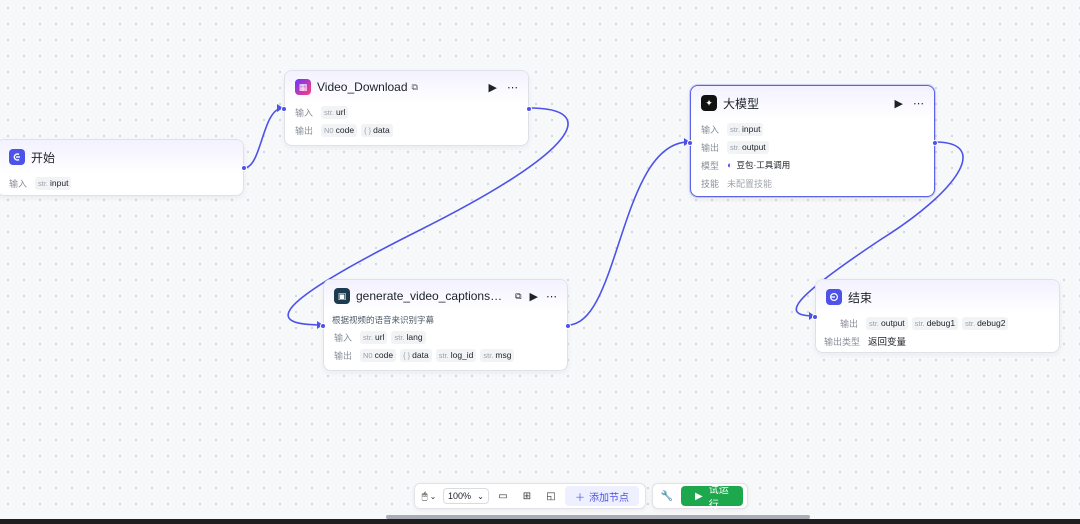 This screenshot has width=1080, height=524. What do you see at coordinates (730, 165) in the screenshot?
I see `doubao-icon: ◐` at bounding box center [730, 165].